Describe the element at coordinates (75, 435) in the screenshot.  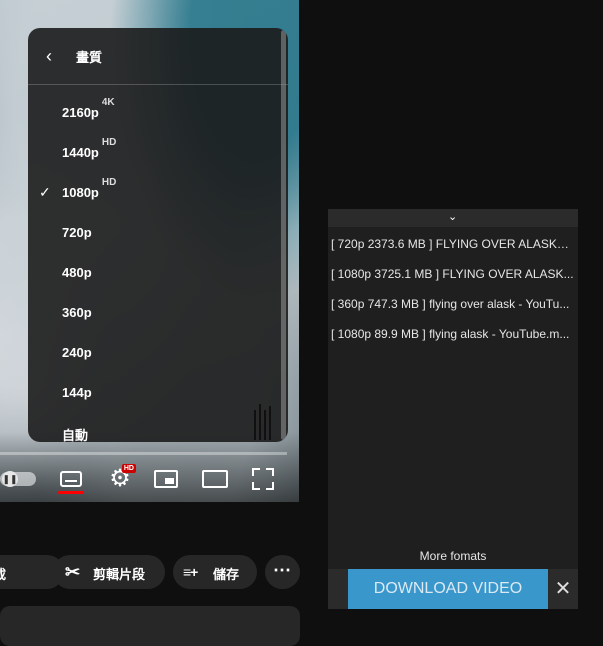
I see `quality-label: 自動` at that location.